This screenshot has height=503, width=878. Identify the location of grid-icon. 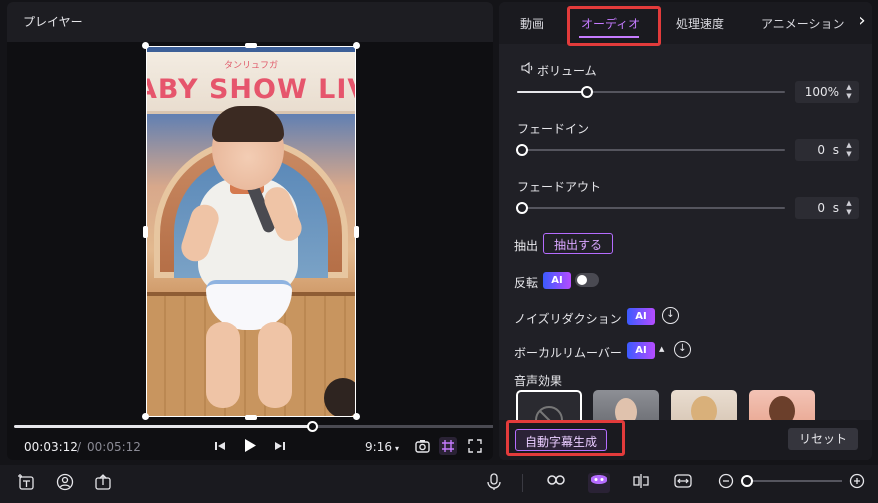
(448, 446).